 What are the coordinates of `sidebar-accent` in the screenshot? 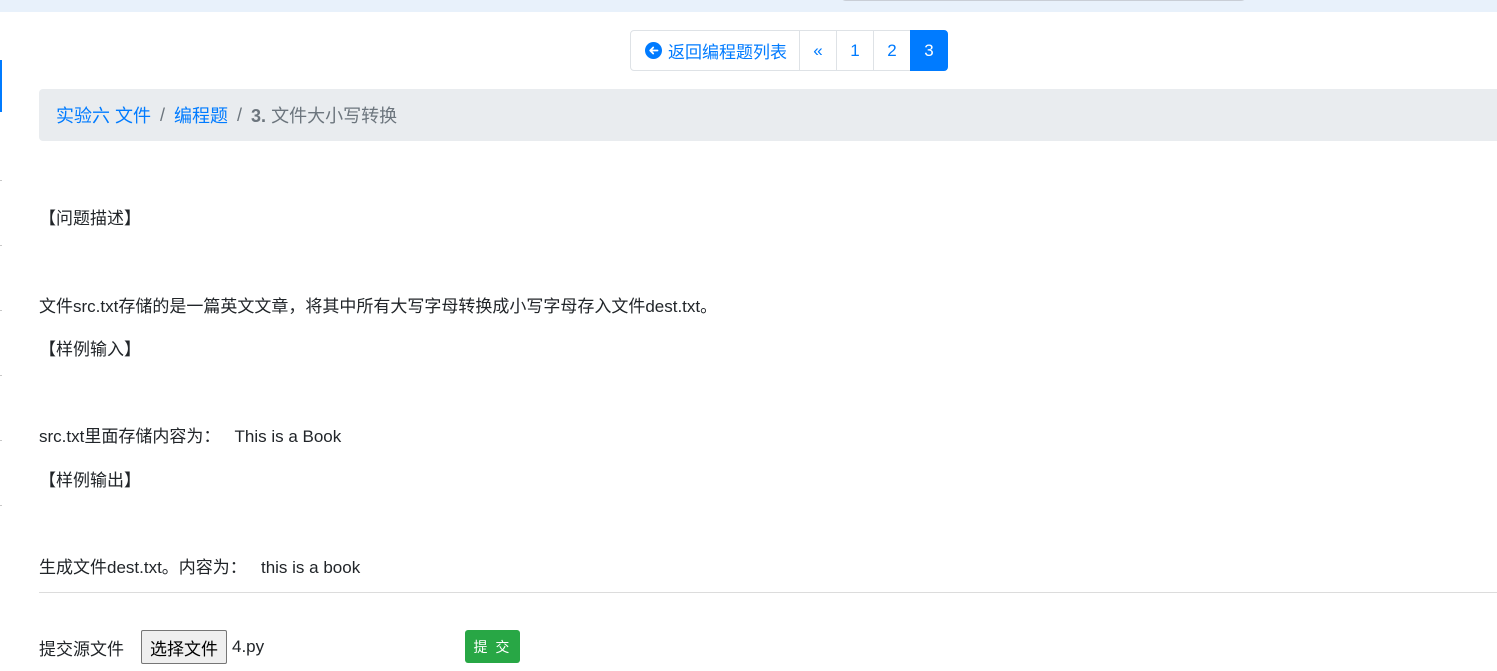 It's located at (1, 86).